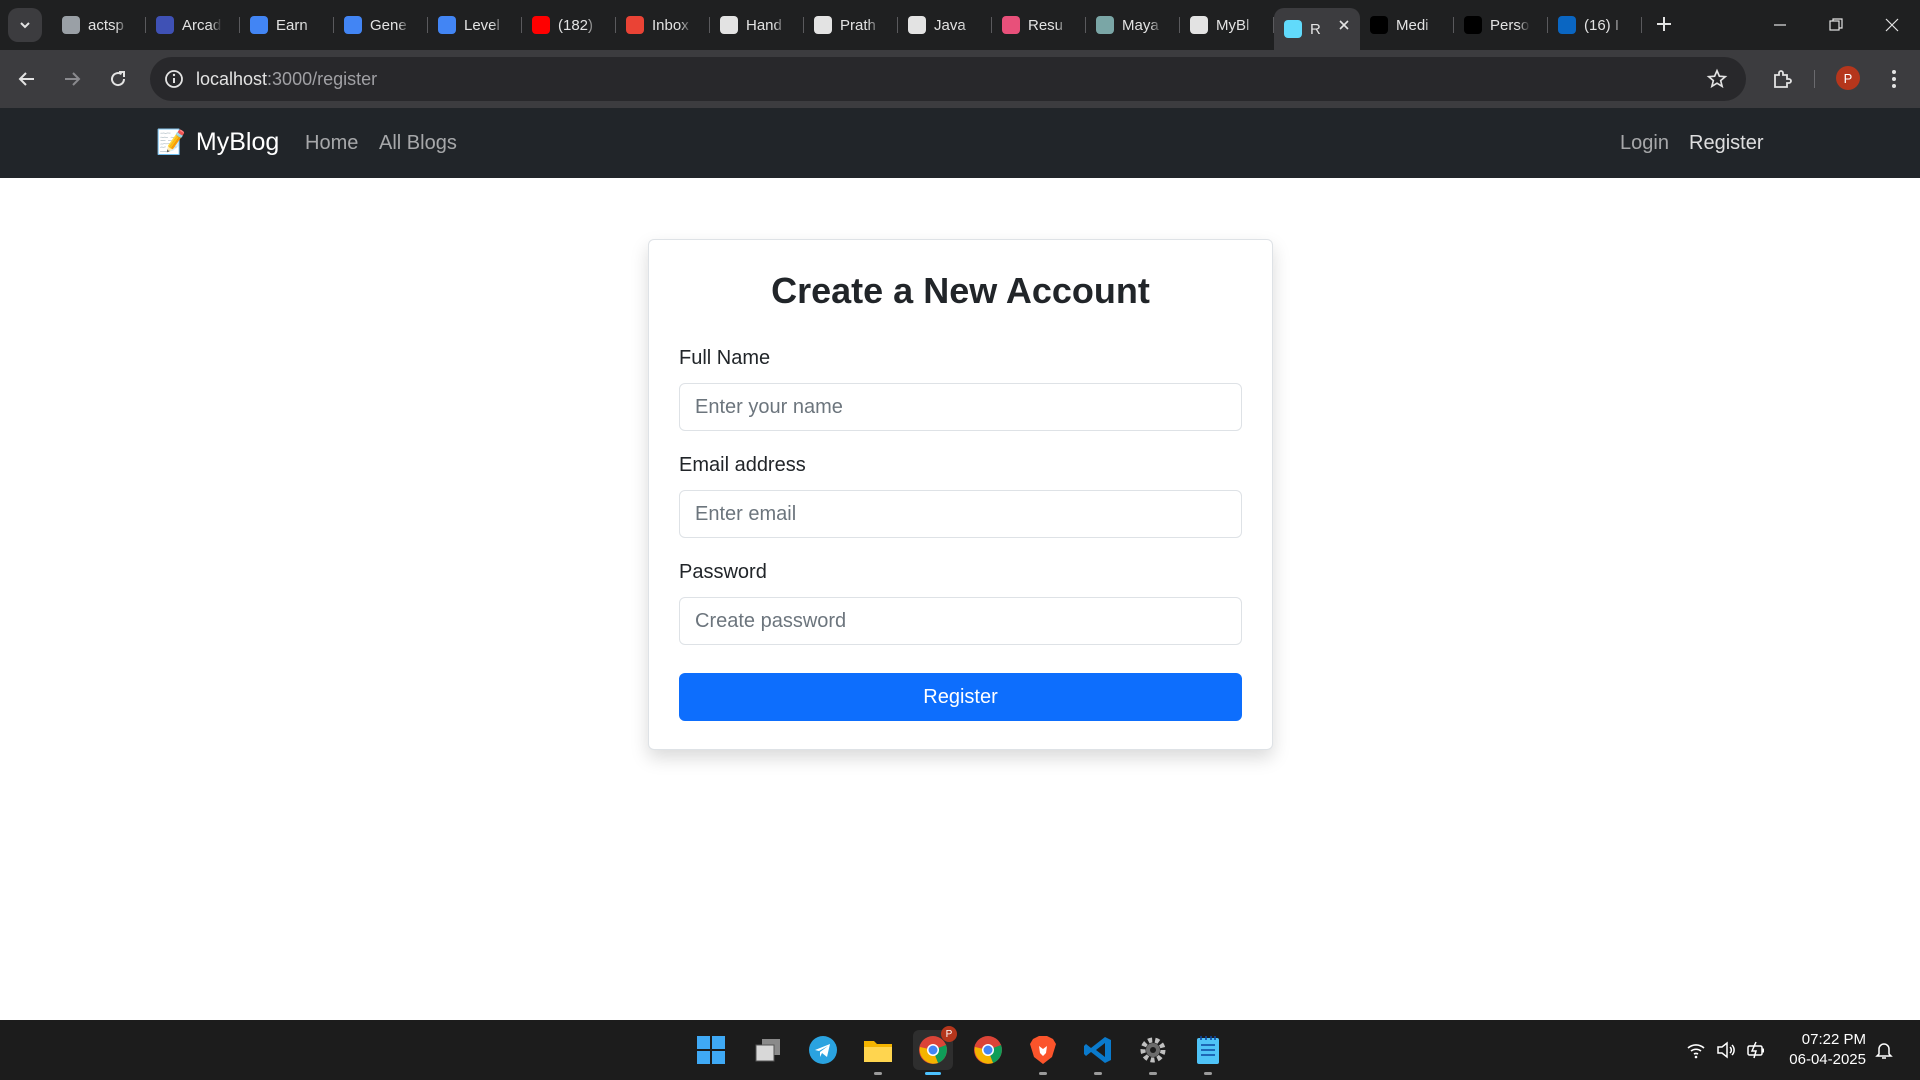 Image resolution: width=1920 pixels, height=1080 pixels. What do you see at coordinates (1726, 1050) in the screenshot?
I see `volume-icon` at bounding box center [1726, 1050].